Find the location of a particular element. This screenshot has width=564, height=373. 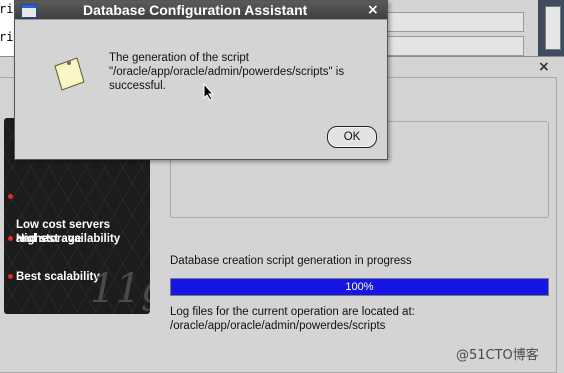

promo-item-label: Highest availability is located at coordinates (68, 239).